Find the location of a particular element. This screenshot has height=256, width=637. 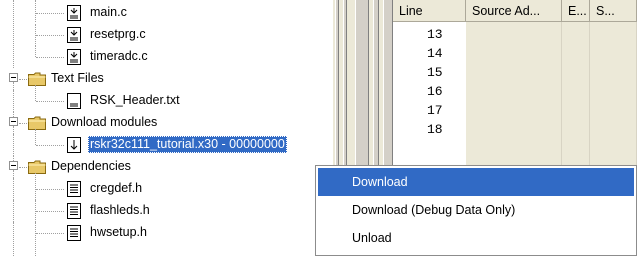

tree-item-hwsetup-h: hwsetup.h is located at coordinates (166, 239).